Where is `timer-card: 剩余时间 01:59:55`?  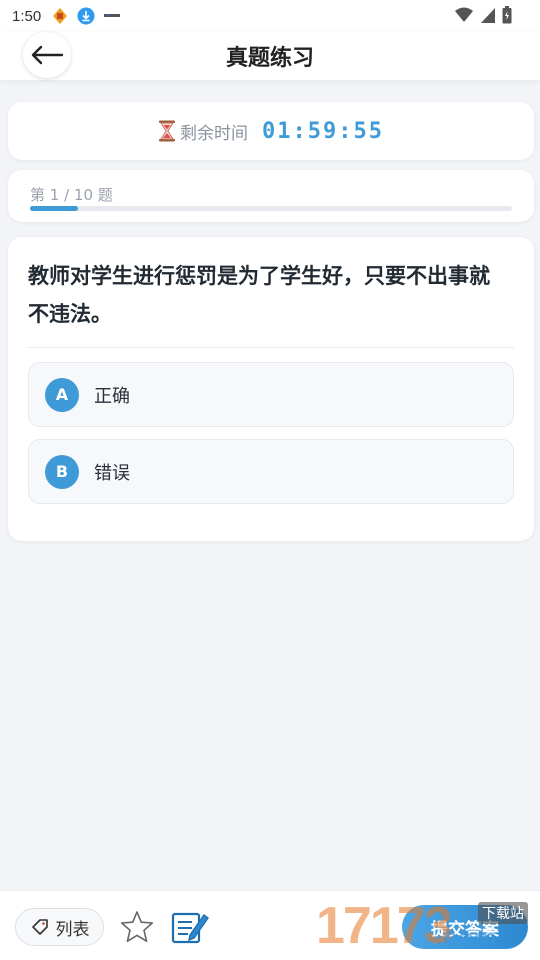
timer-card: 剩余时间 01:59:55 is located at coordinates (271, 131).